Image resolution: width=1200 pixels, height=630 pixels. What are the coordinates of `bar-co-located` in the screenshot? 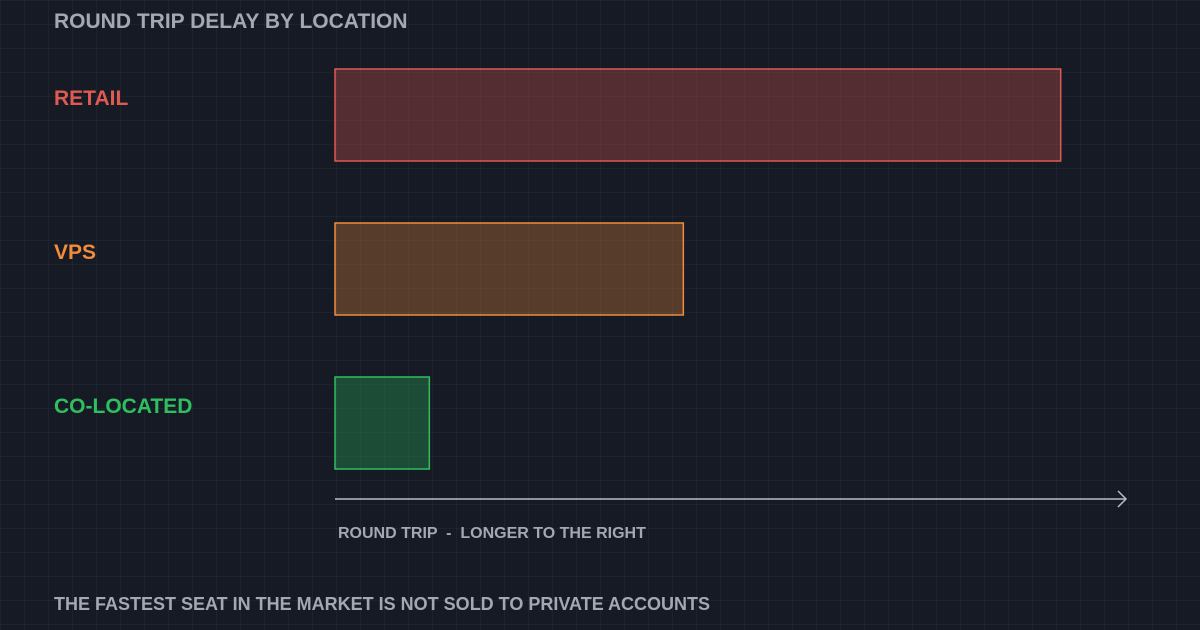 It's located at (382, 423).